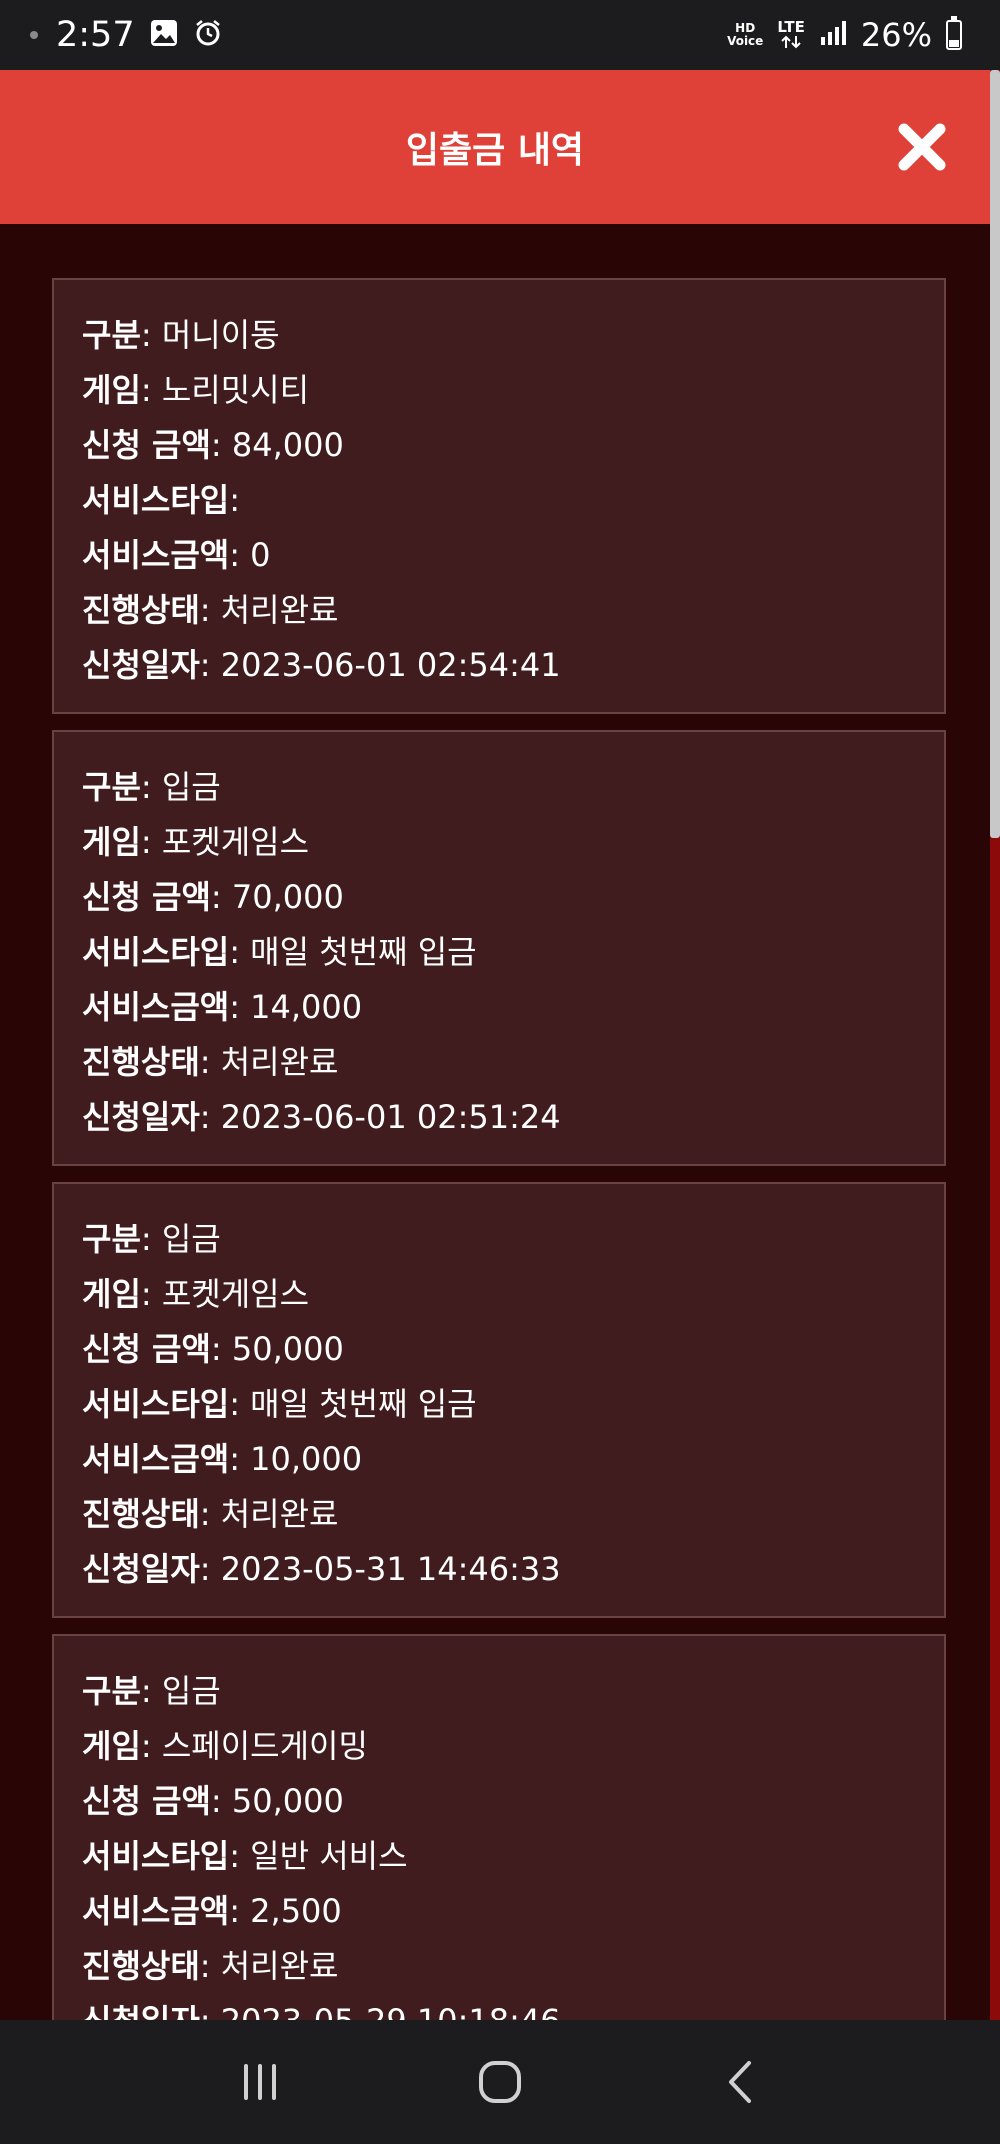 The image size is (1000, 2144). Describe the element at coordinates (995, 1045) in the screenshot. I see `scrollbar` at that location.